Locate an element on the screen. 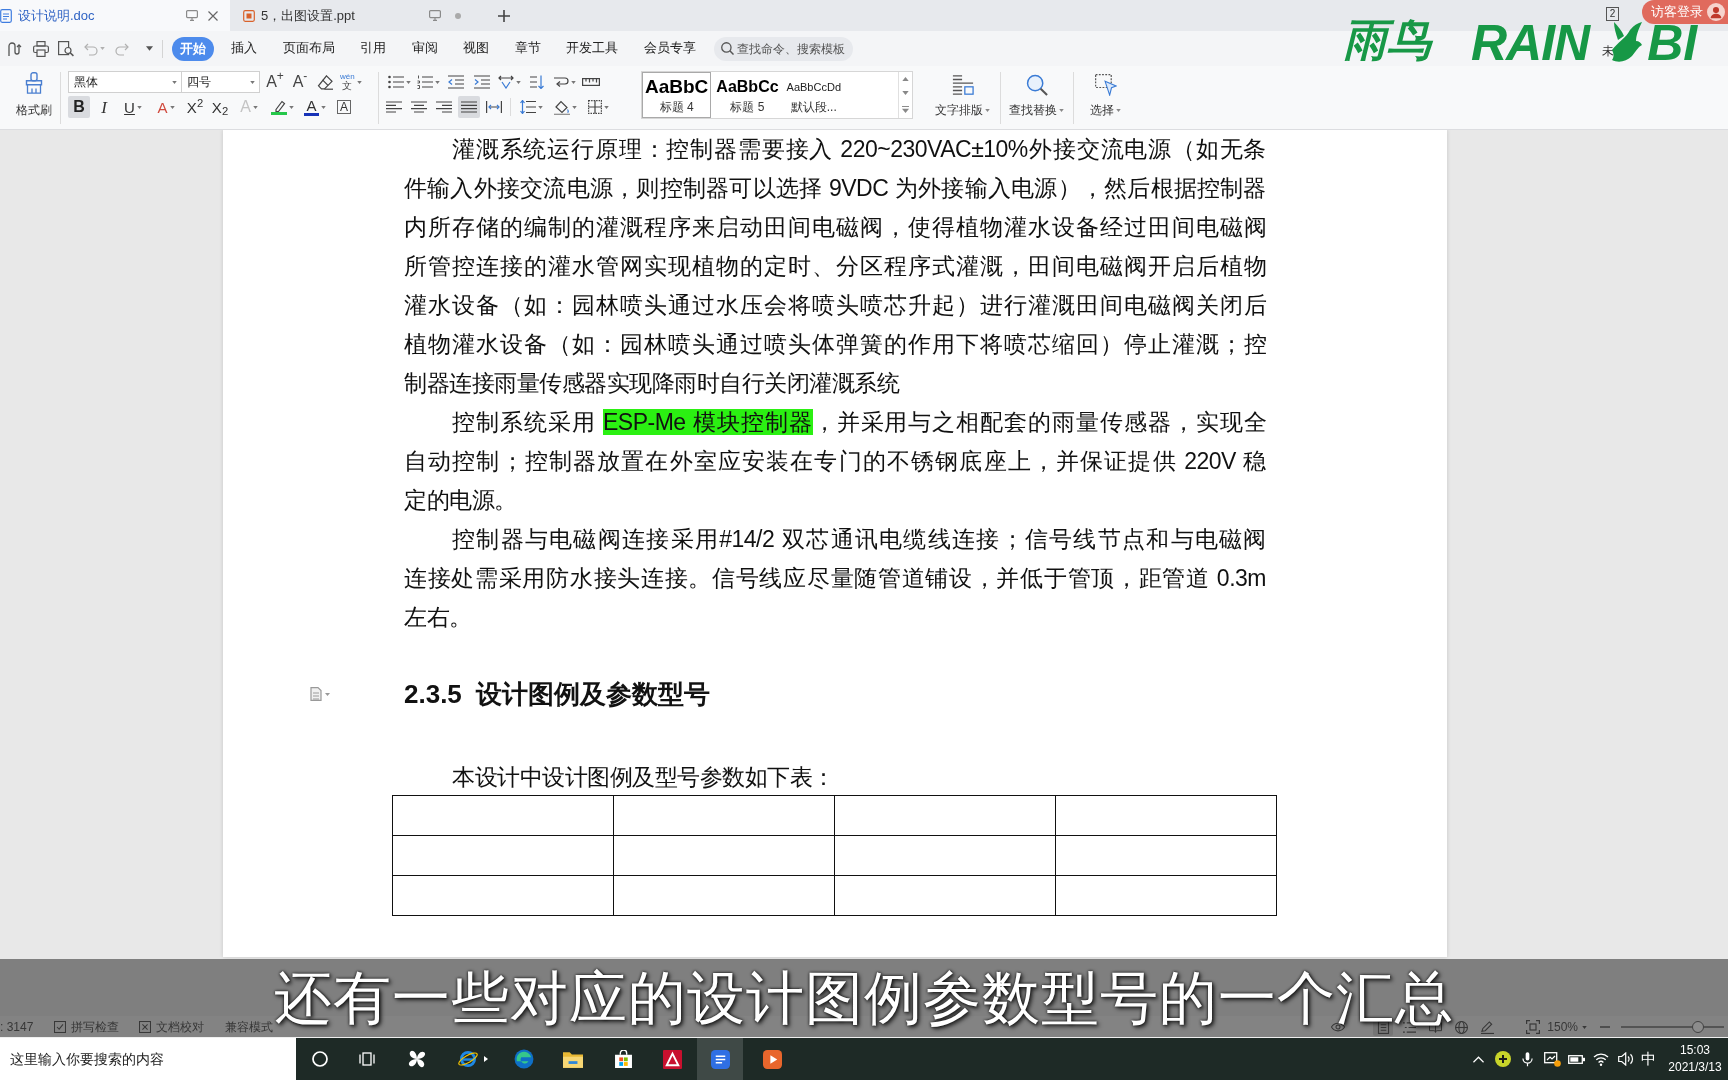 The width and height of the screenshot is (1728, 1080). triangle-tile-icon is located at coordinates (672, 1059).